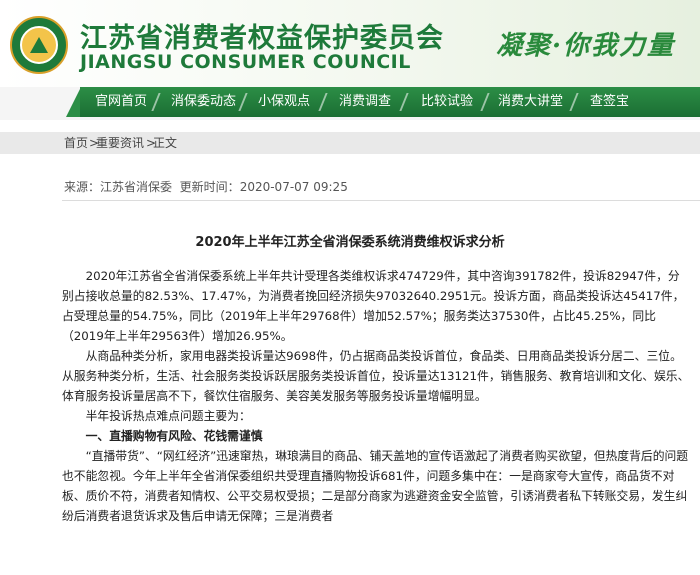  Describe the element at coordinates (73, 102) in the screenshot. I see `nav-decoration` at that location.